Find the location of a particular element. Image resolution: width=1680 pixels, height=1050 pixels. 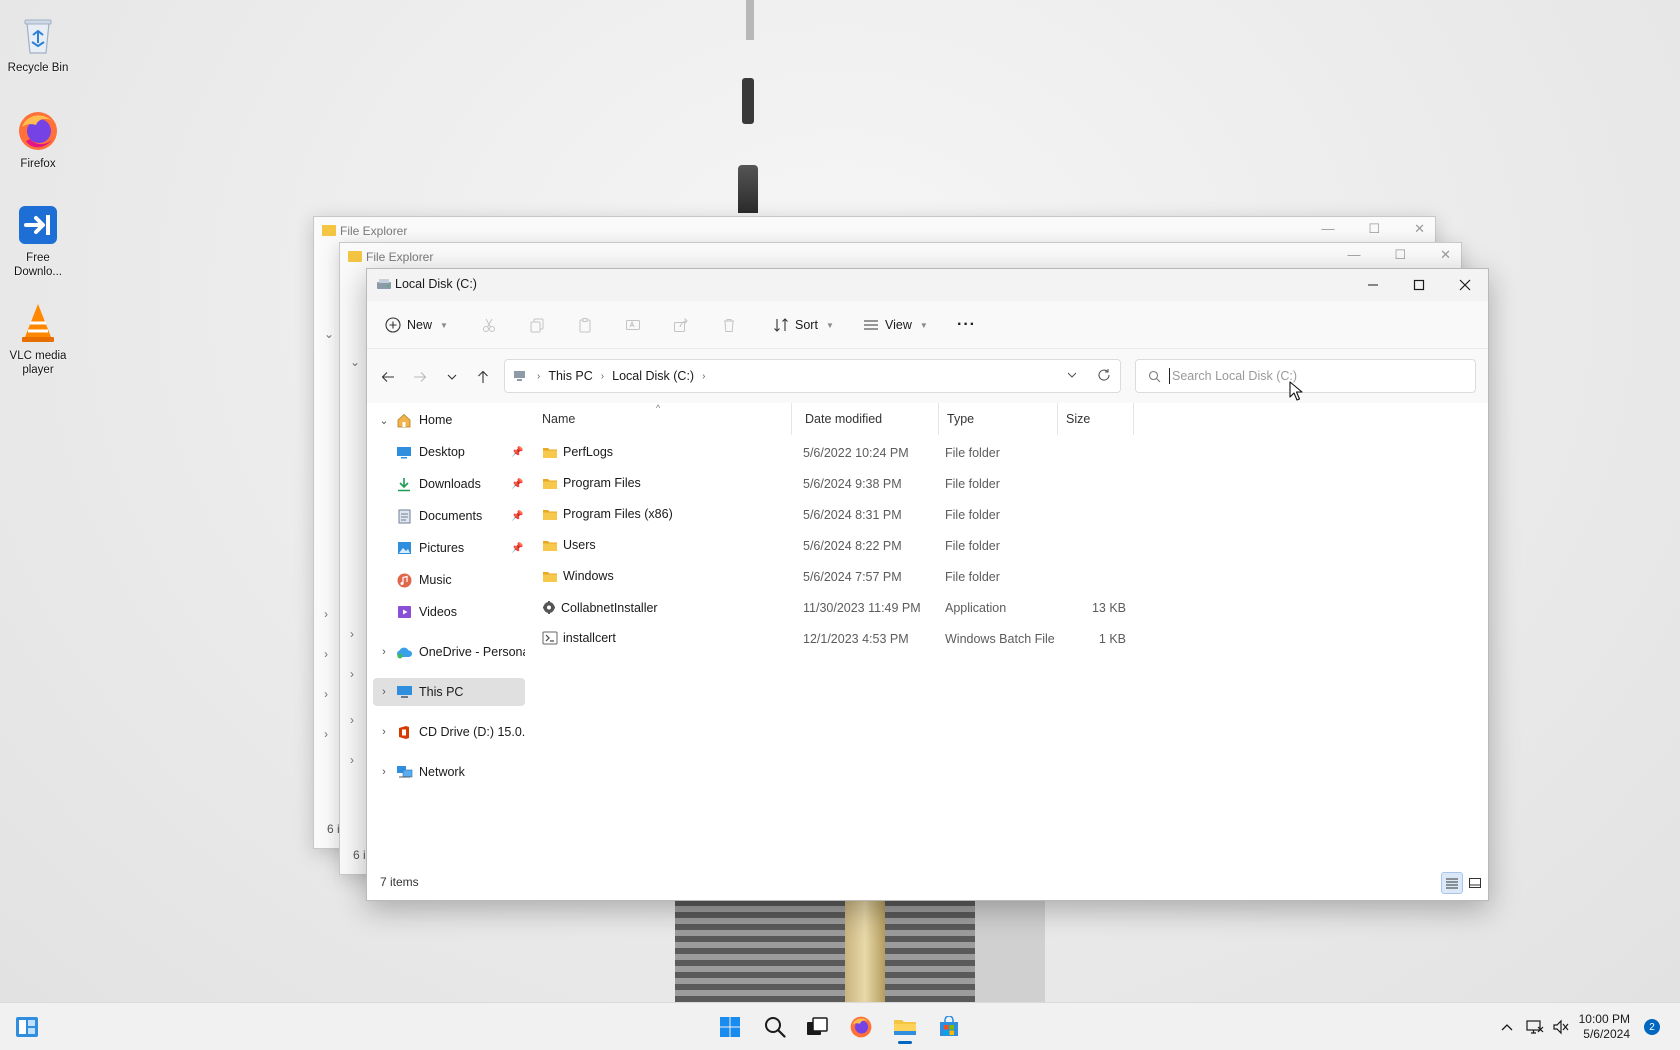

notification-badge: 2 is located at coordinates (1652, 1027).